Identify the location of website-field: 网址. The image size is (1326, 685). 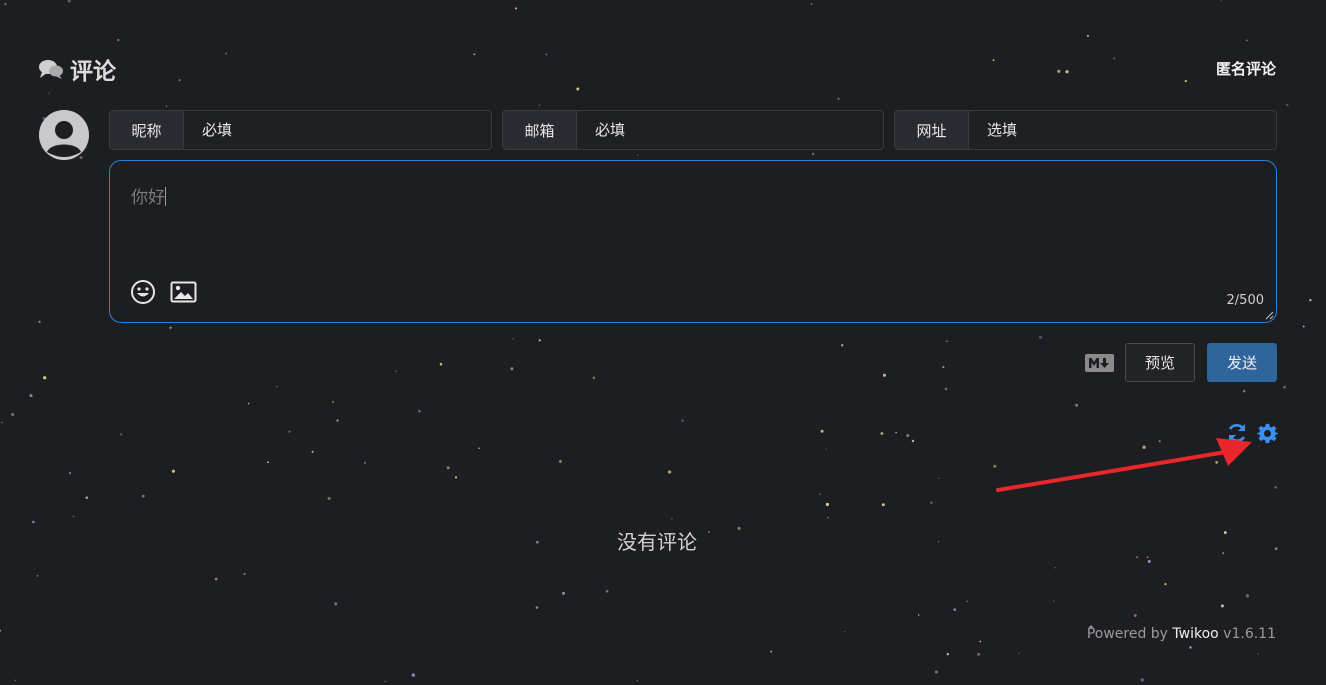
(1085, 130).